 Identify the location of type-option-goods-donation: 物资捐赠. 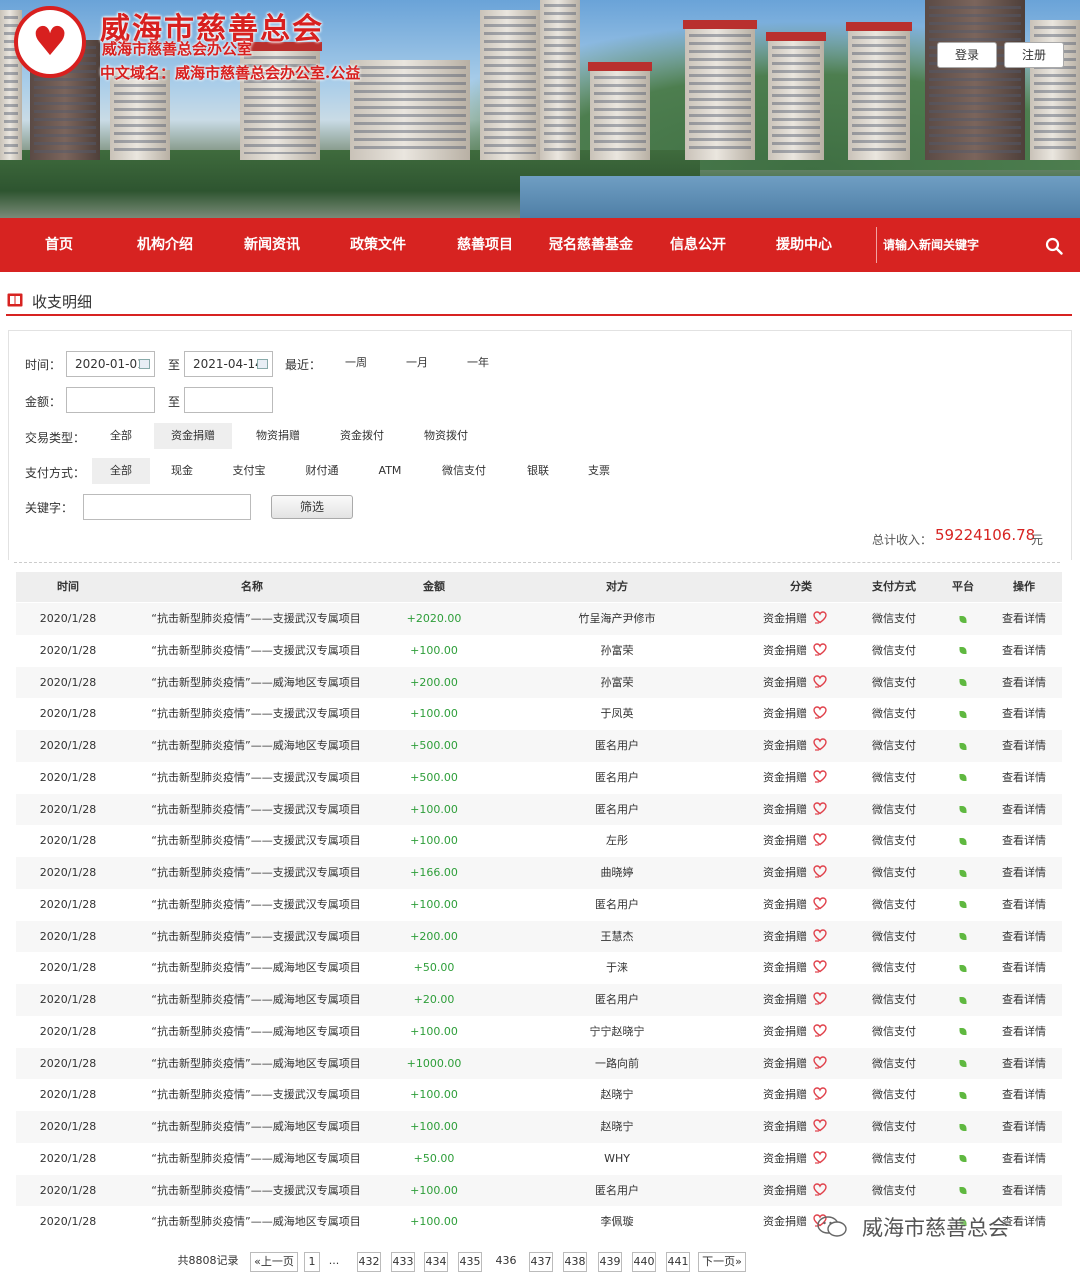
(278, 436).